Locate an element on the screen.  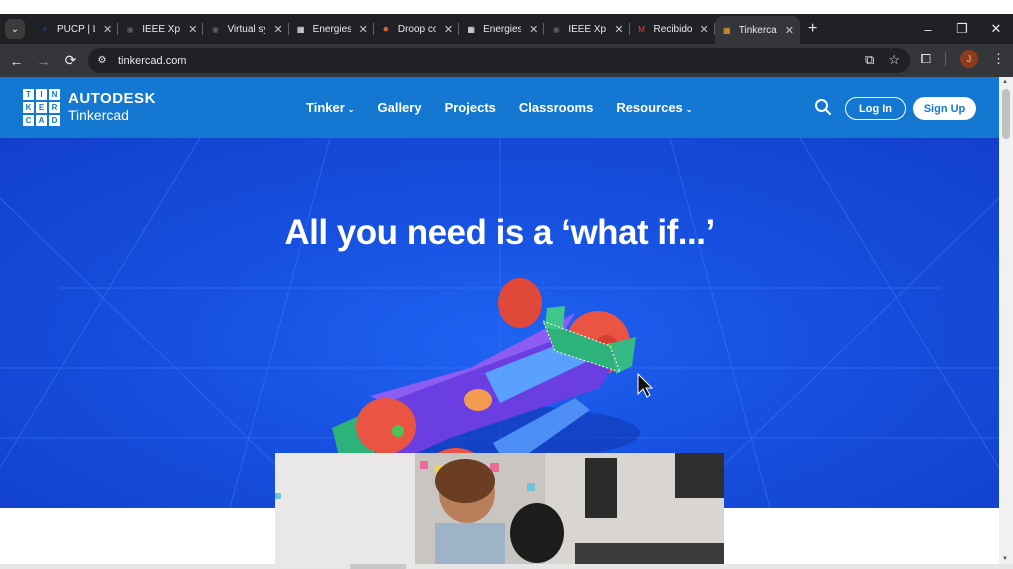
browser-tab: ▦ Tinkercad ✕ is located at coordinates (757, 30).